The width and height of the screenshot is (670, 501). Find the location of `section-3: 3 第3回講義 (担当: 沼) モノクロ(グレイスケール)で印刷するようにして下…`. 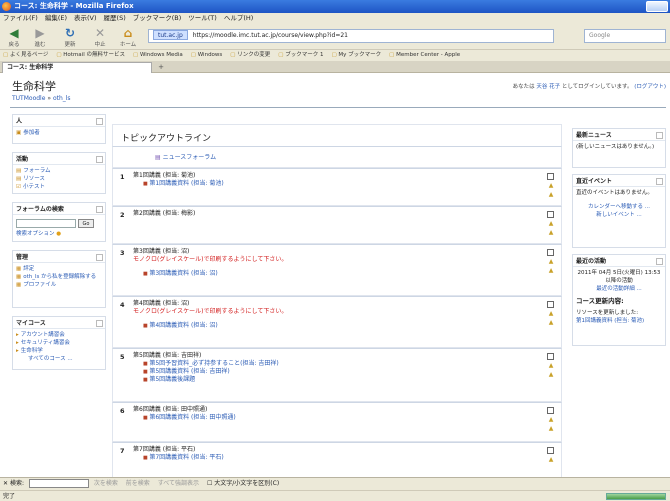

section-3: 3 第3回講義 (担当: 沼) モノクロ(グレイスケール)で印刷するようにして下… is located at coordinates (337, 270).